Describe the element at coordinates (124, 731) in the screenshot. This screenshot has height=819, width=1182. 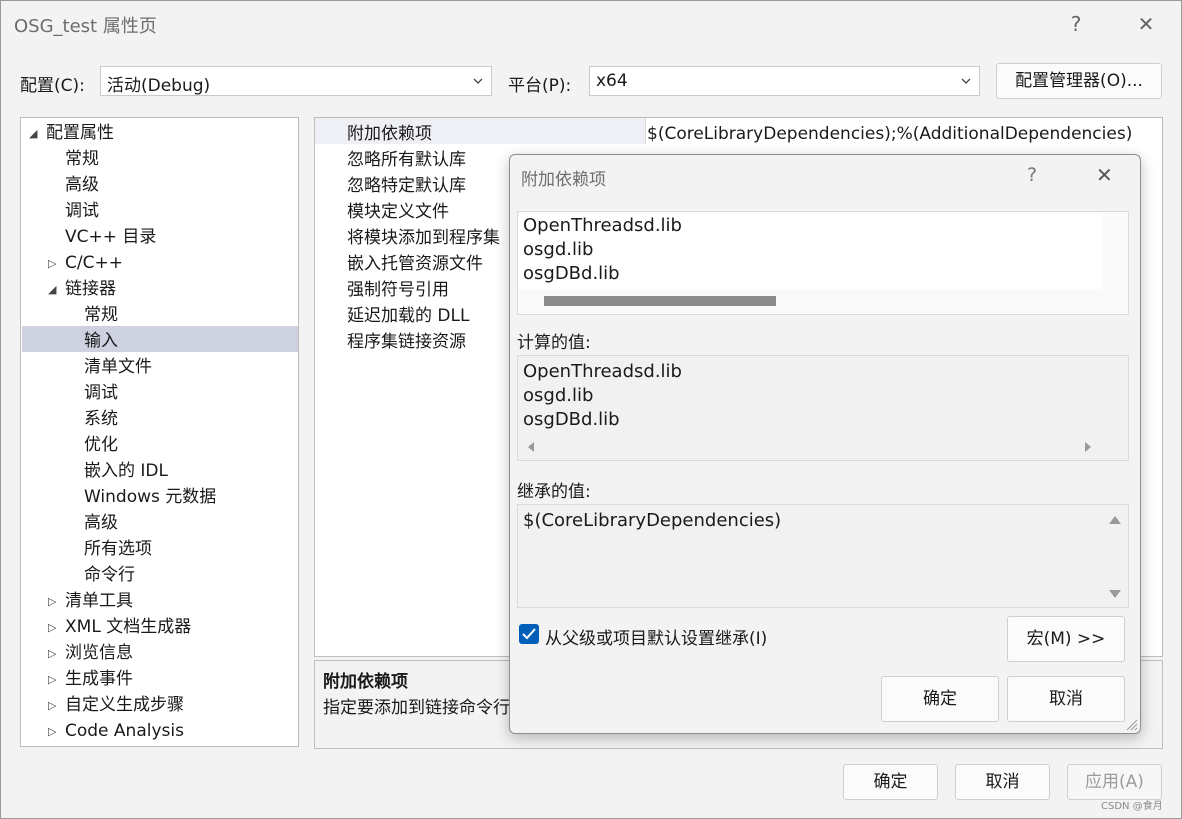
I see `tree-item: Code Analysis` at that location.